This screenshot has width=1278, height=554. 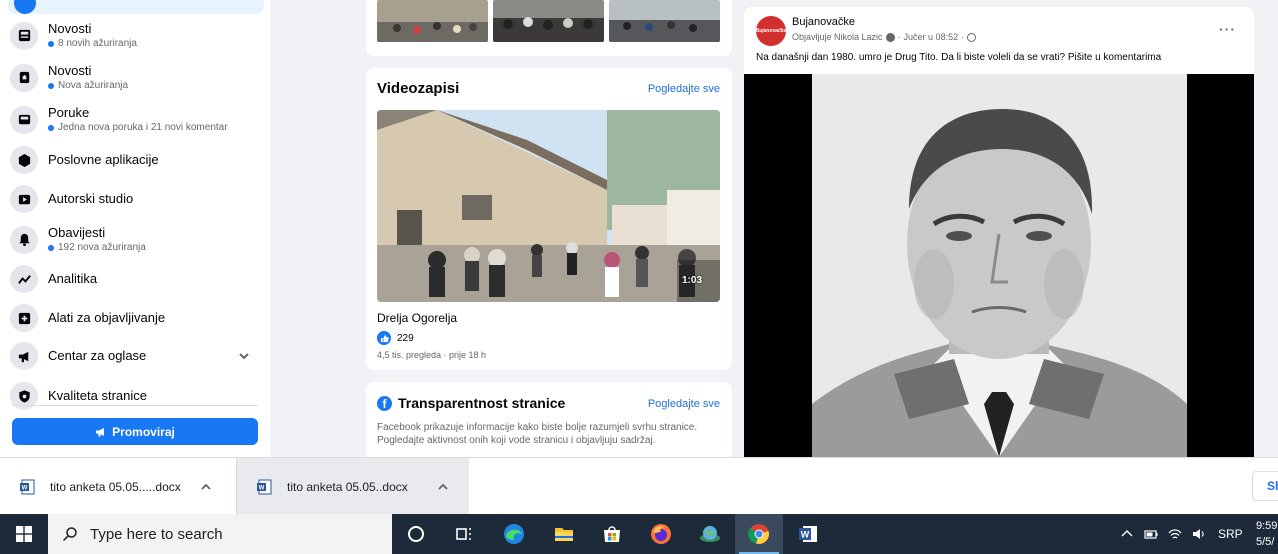 What do you see at coordinates (1199, 534) in the screenshot?
I see `speaker-icon` at bounding box center [1199, 534].